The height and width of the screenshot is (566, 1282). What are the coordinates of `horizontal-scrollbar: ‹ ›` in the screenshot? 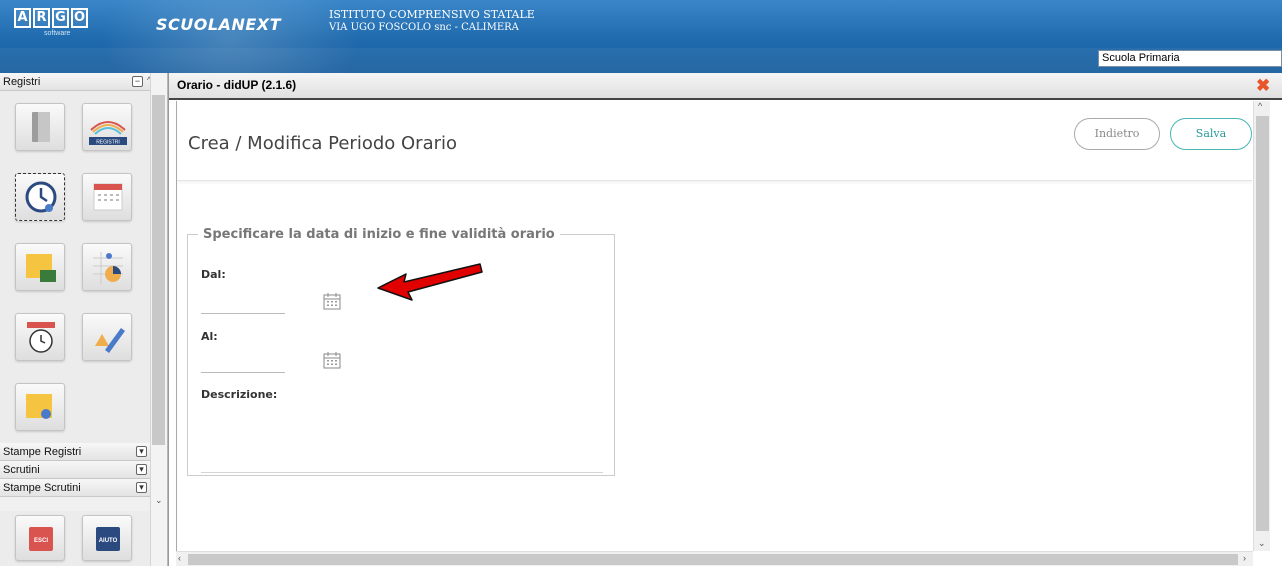 It's located at (714, 558).